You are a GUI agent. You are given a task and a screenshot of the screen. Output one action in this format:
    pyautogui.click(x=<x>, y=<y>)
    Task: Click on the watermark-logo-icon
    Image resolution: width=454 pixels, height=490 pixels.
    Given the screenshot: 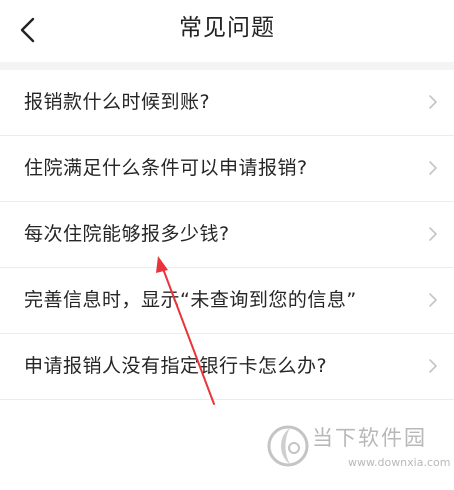 What is the action you would take?
    pyautogui.click(x=288, y=446)
    